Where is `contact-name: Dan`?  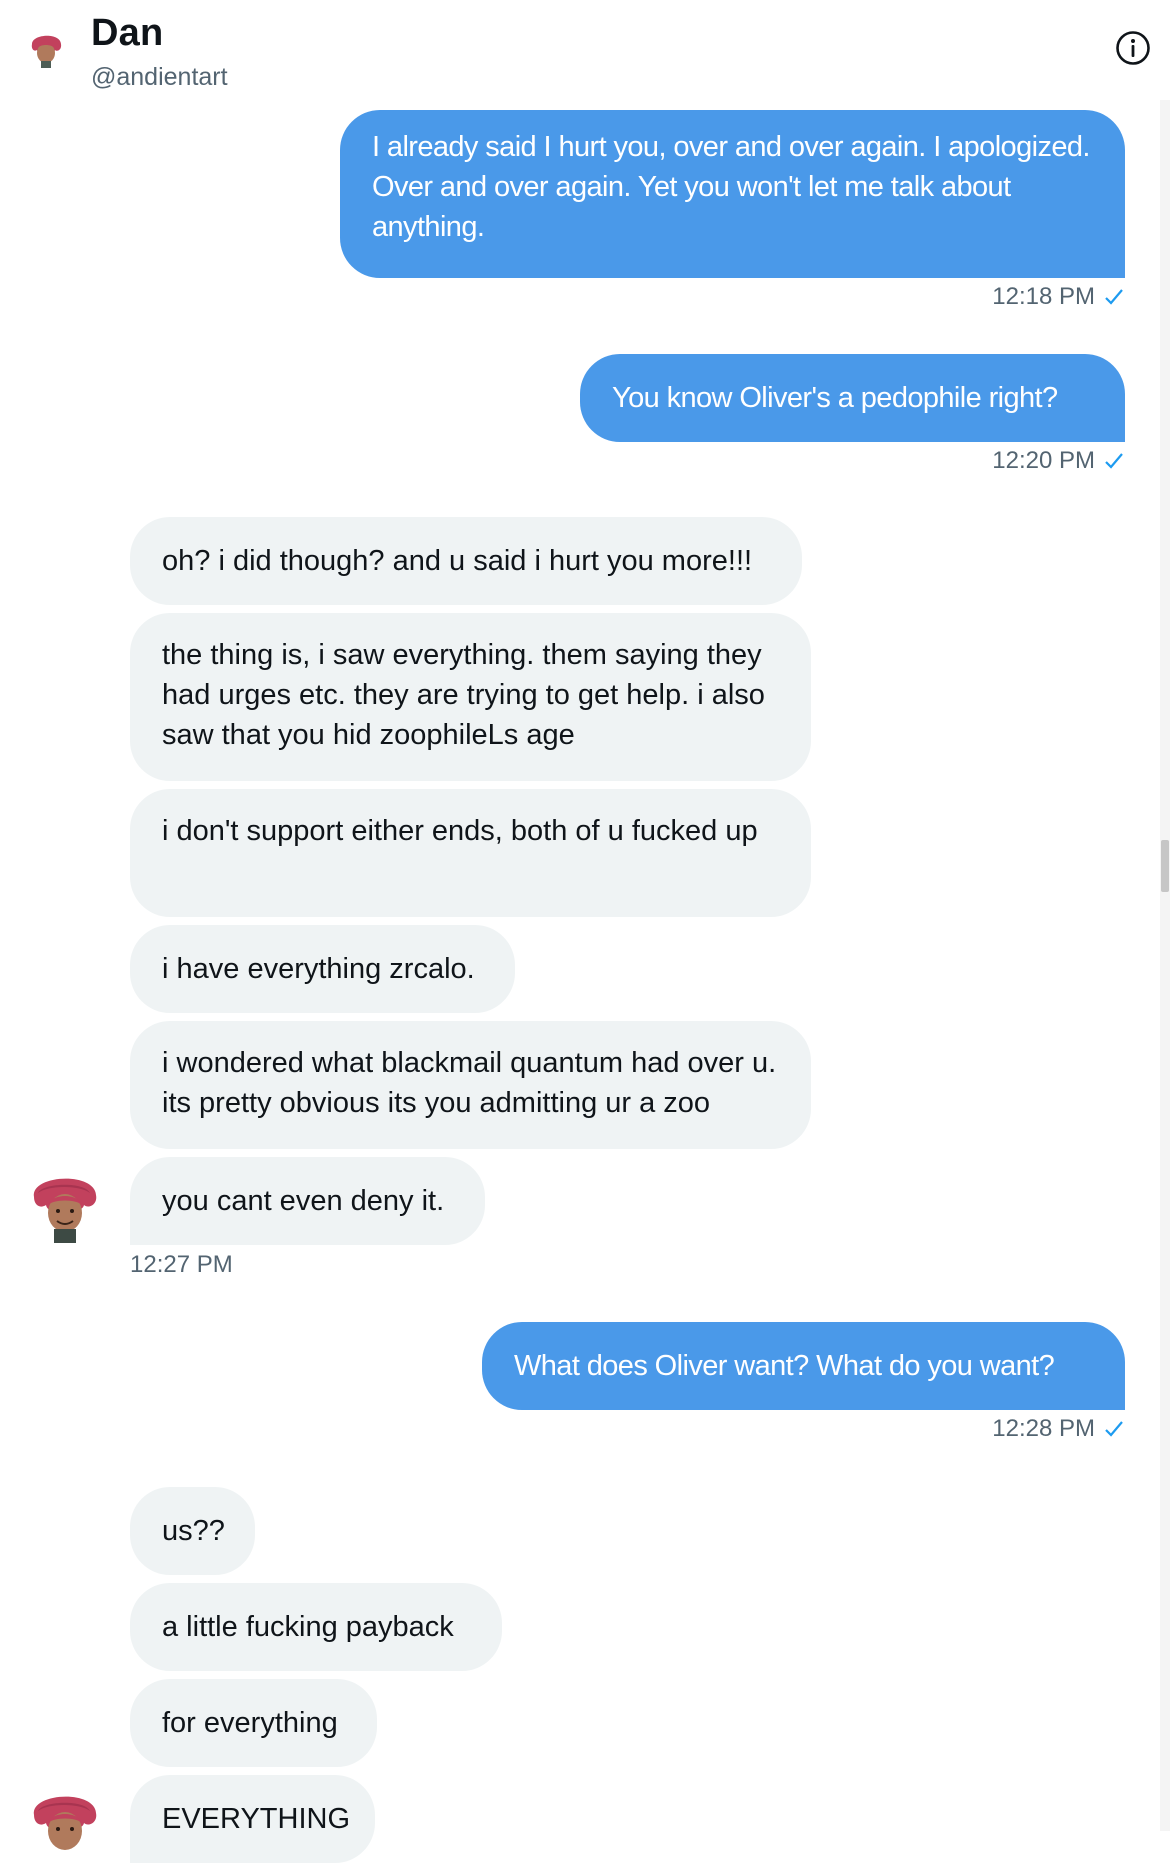
contact-name: Dan is located at coordinates (127, 33).